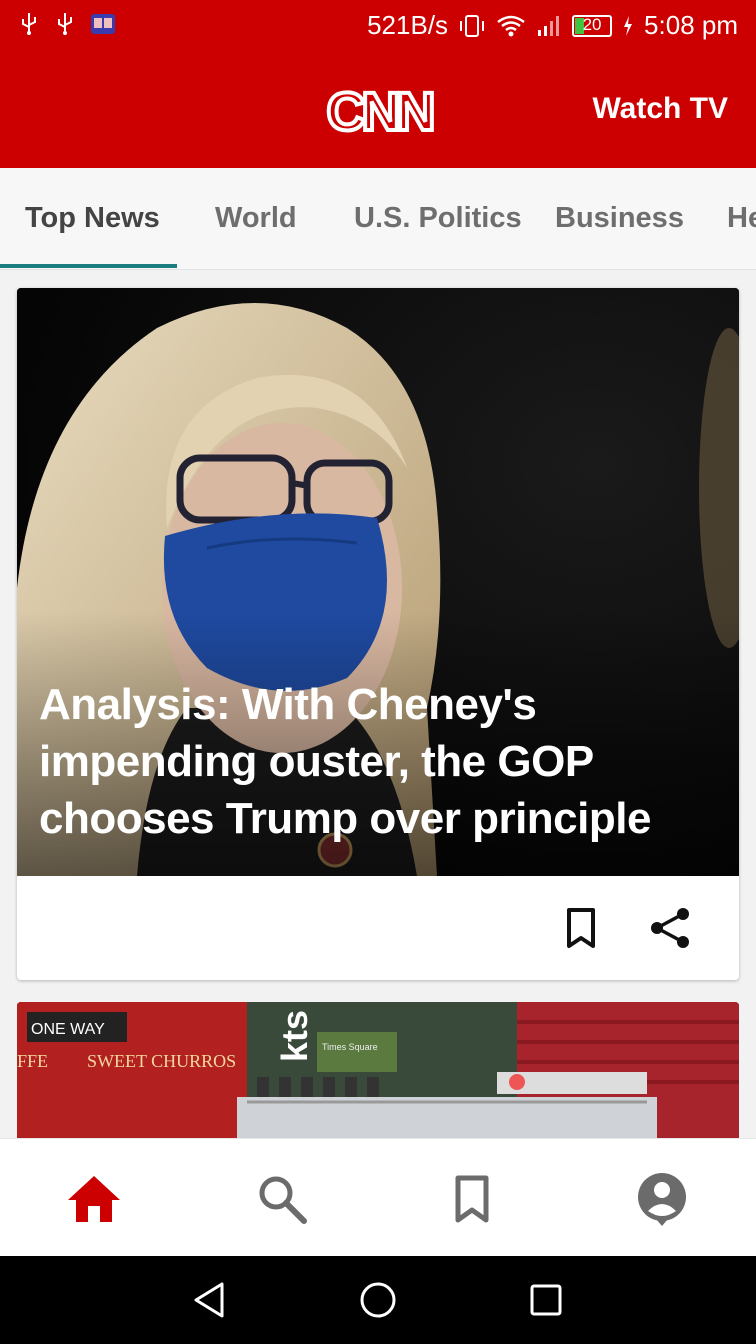 The height and width of the screenshot is (1344, 756). Describe the element at coordinates (294, 1036) in the screenshot. I see `tkts-sign-text: kts` at that location.